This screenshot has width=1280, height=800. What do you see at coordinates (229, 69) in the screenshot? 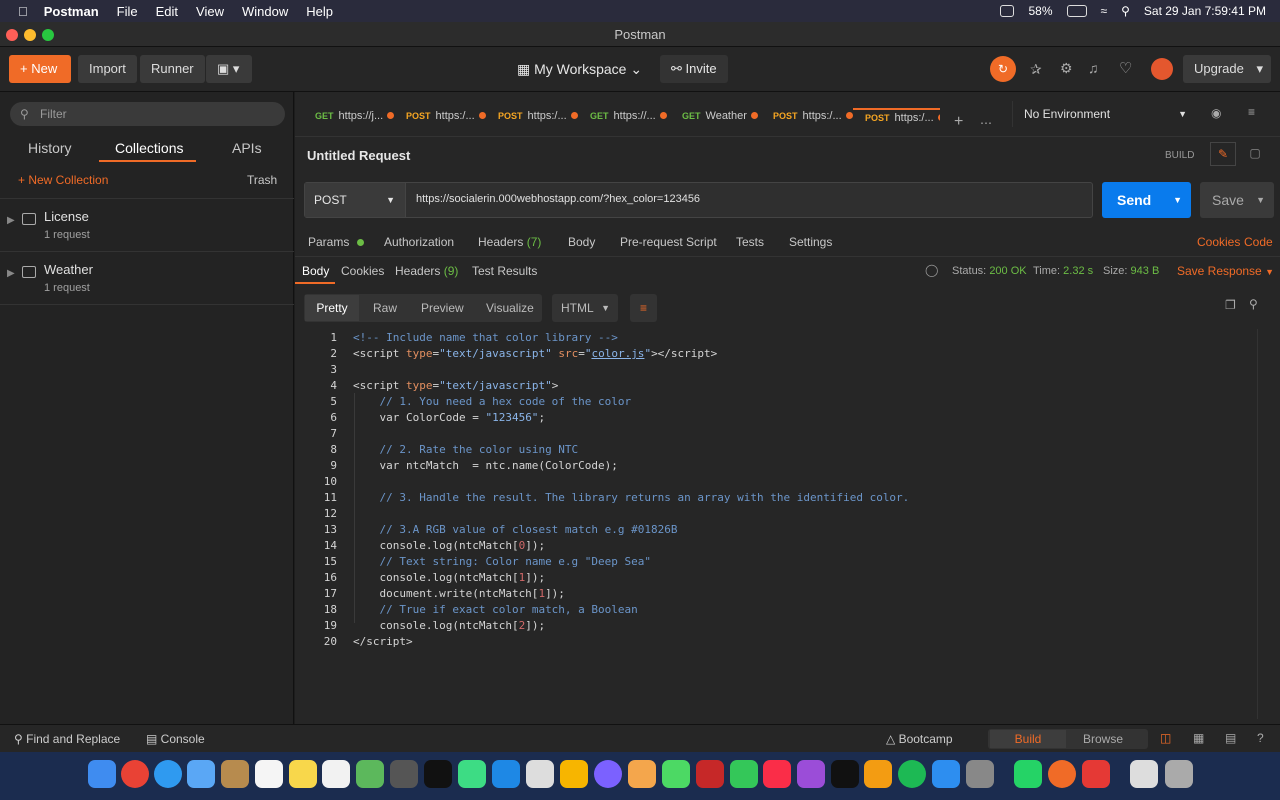
I see `new-window-button: ▣ ▾` at bounding box center [229, 69].